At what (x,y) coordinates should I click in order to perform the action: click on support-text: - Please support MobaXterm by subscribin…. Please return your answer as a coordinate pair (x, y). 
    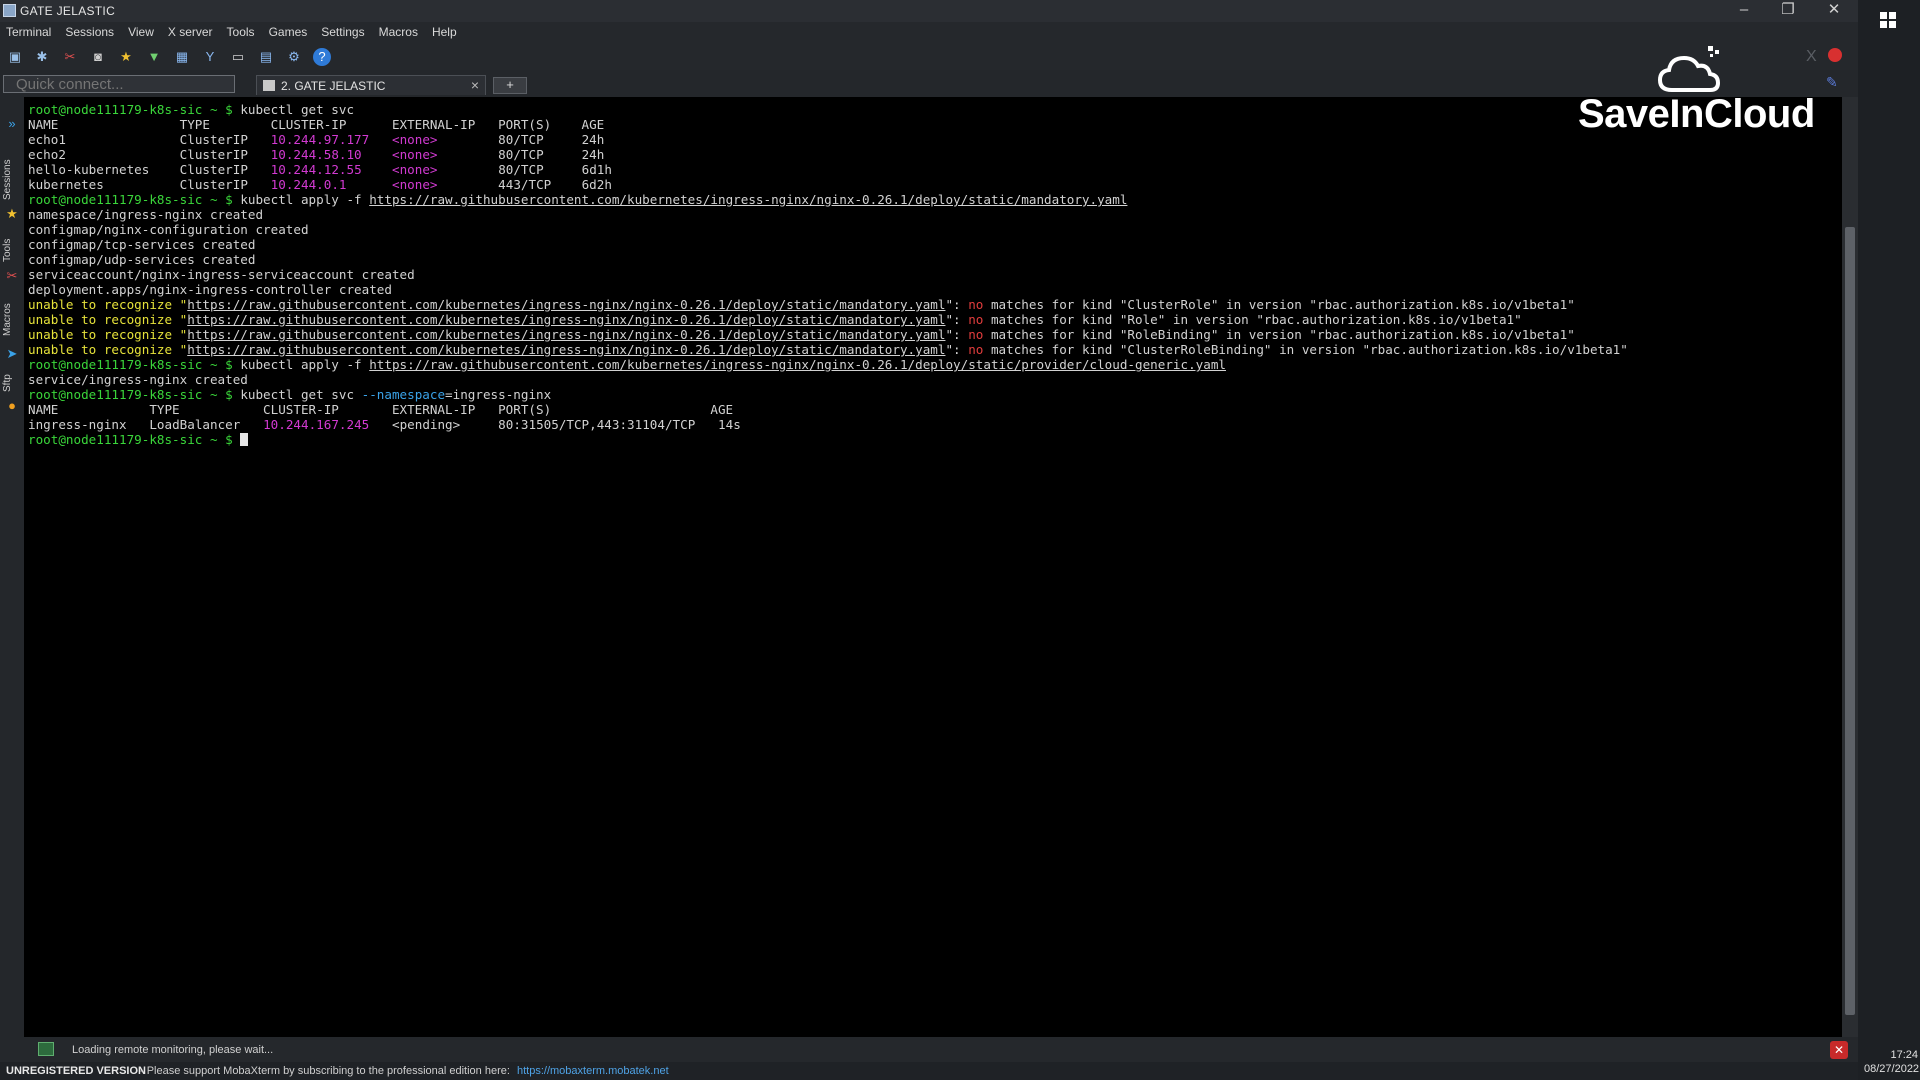
    Looking at the image, I should click on (325, 1071).